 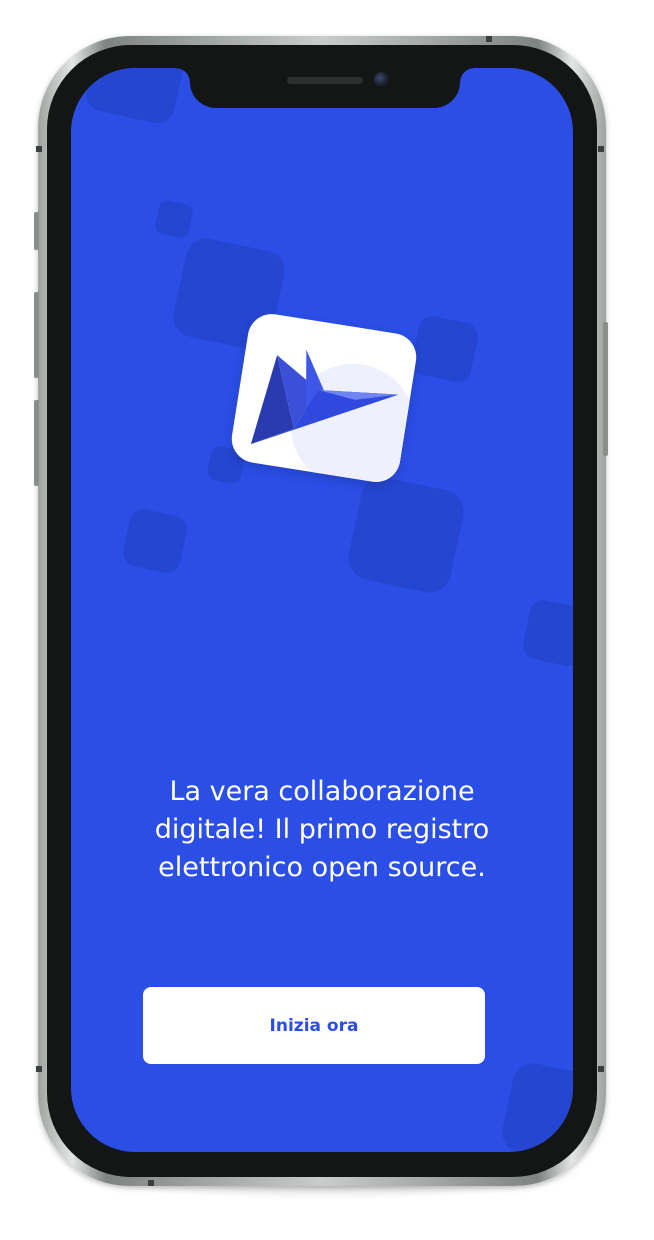 I want to click on silent-switch, so click(x=36, y=231).